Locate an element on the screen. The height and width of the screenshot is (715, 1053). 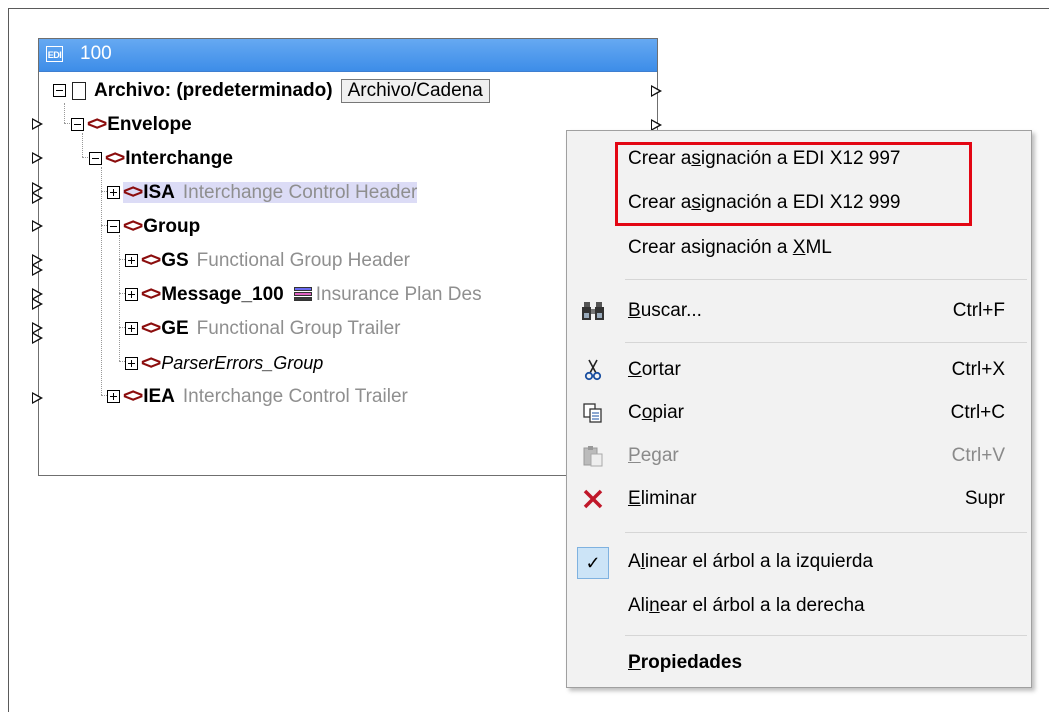
menu-item-shortcut: Ctrl+C is located at coordinates (977, 412).